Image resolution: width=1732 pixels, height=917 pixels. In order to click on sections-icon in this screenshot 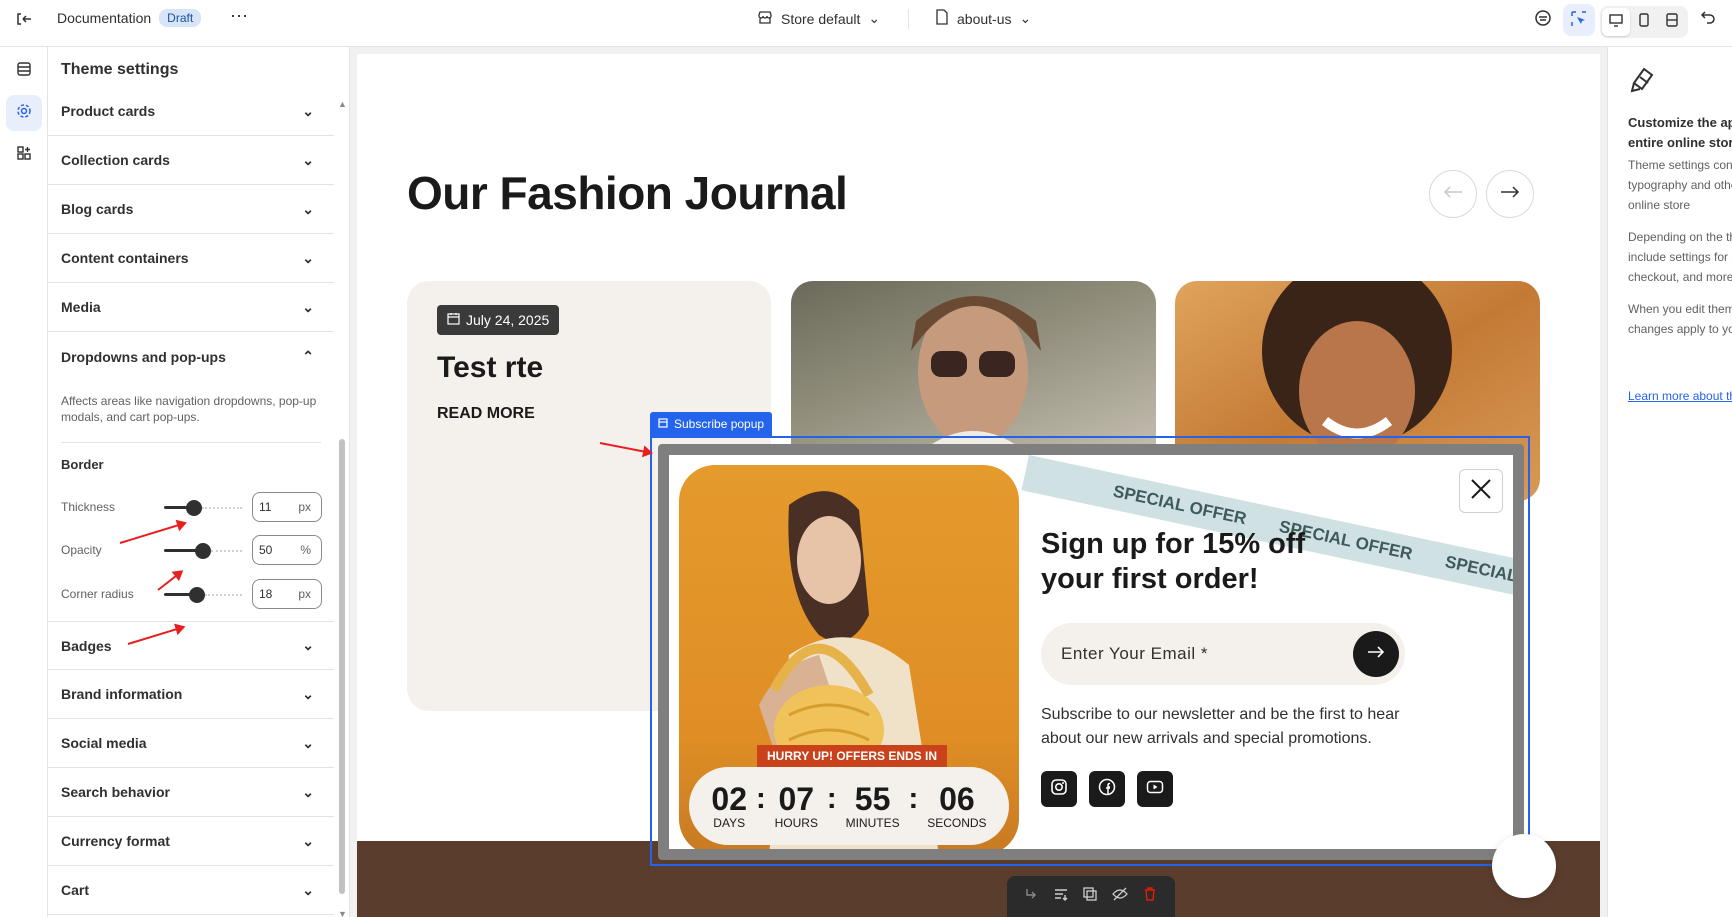, I will do `click(24, 71)`.